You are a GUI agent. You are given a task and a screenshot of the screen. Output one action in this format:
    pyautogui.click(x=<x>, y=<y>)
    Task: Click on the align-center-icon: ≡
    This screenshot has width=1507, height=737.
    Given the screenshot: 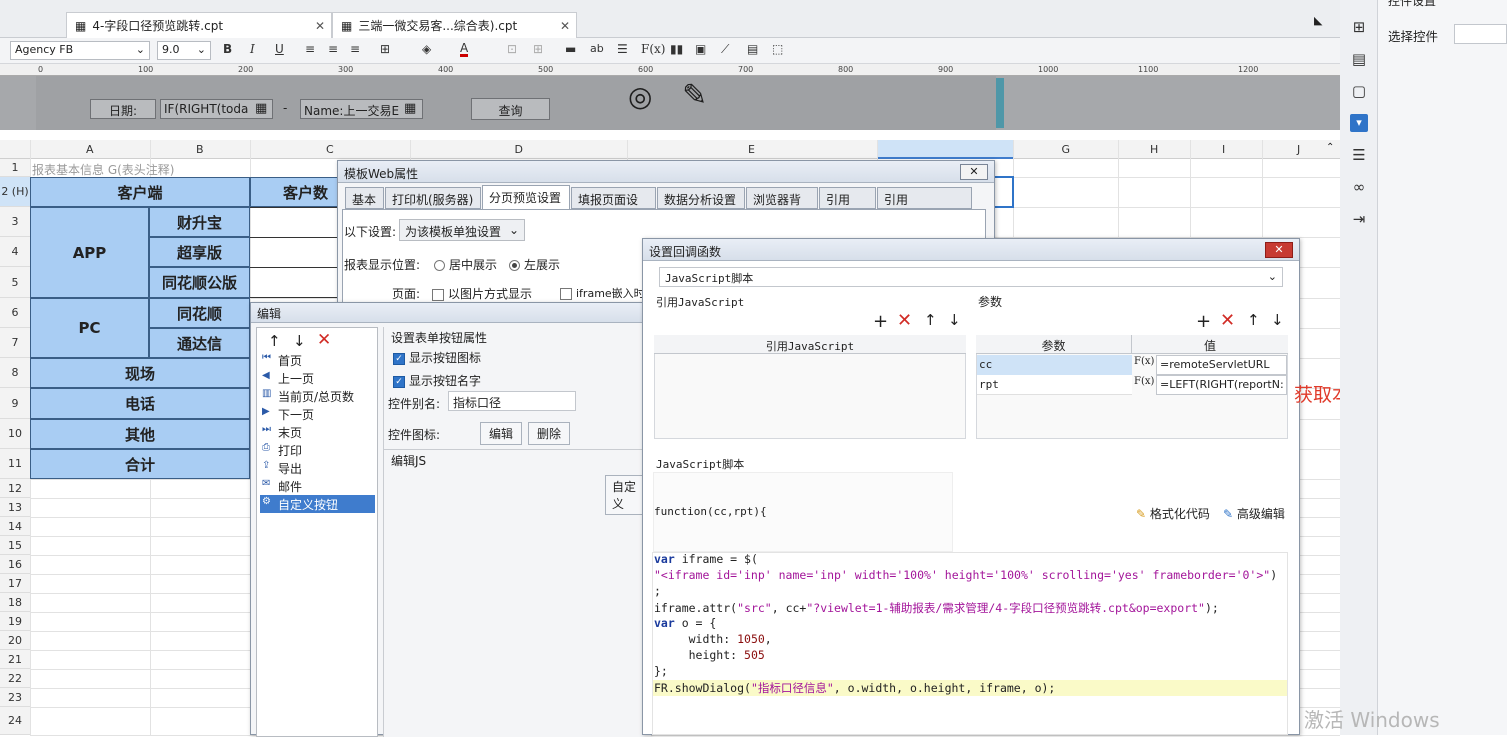 What is the action you would take?
    pyautogui.click(x=333, y=49)
    